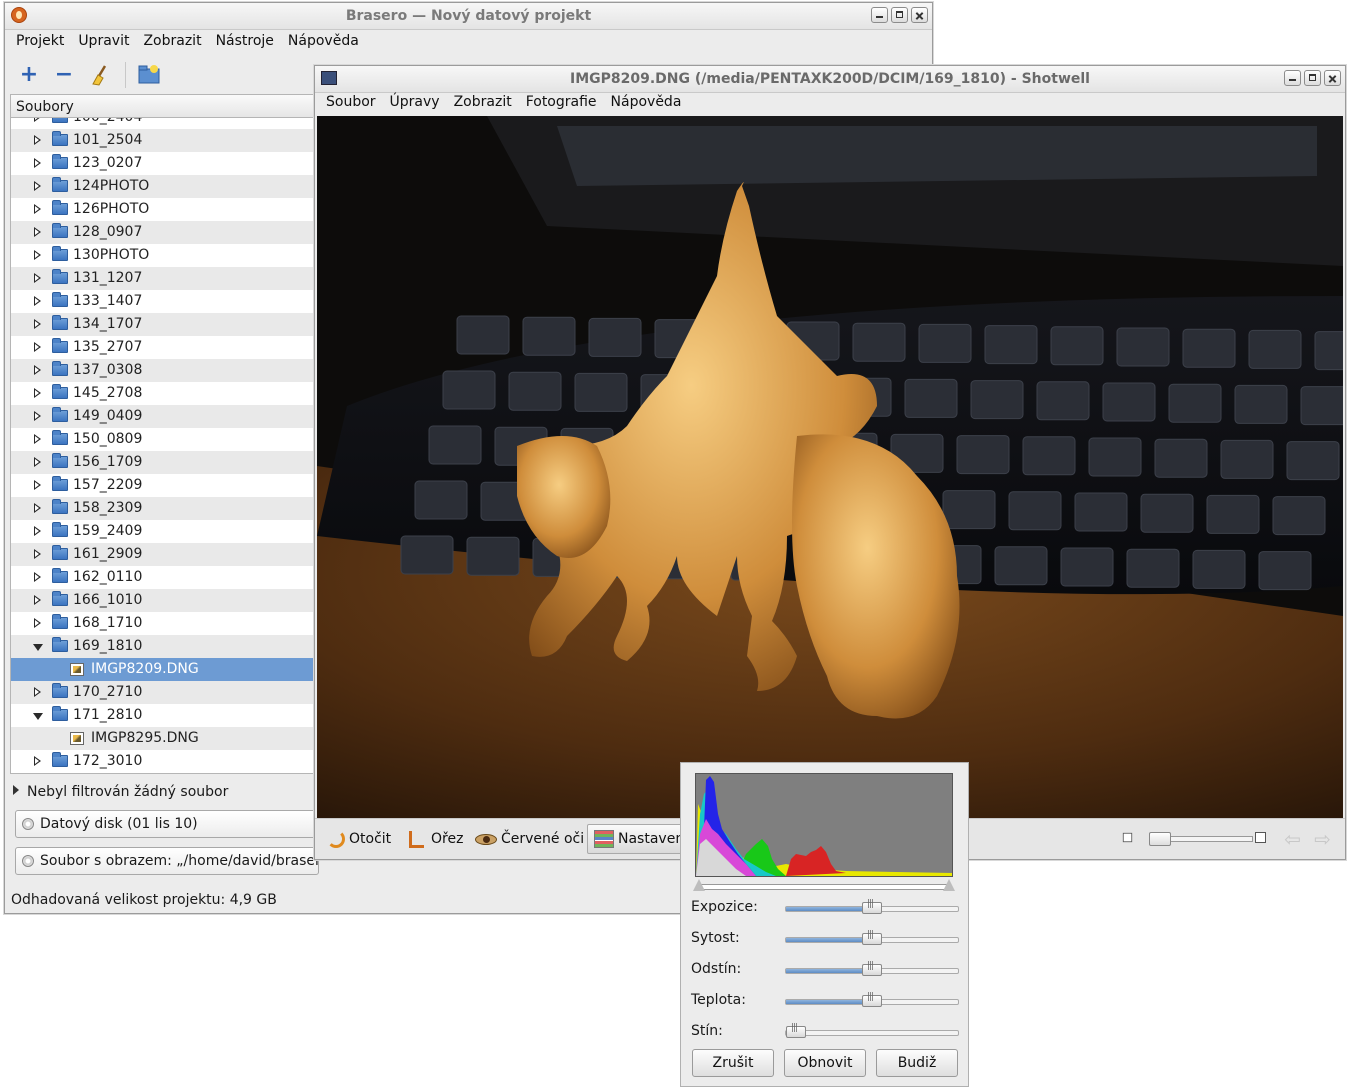  I want to click on histogram-range, so click(824, 885).